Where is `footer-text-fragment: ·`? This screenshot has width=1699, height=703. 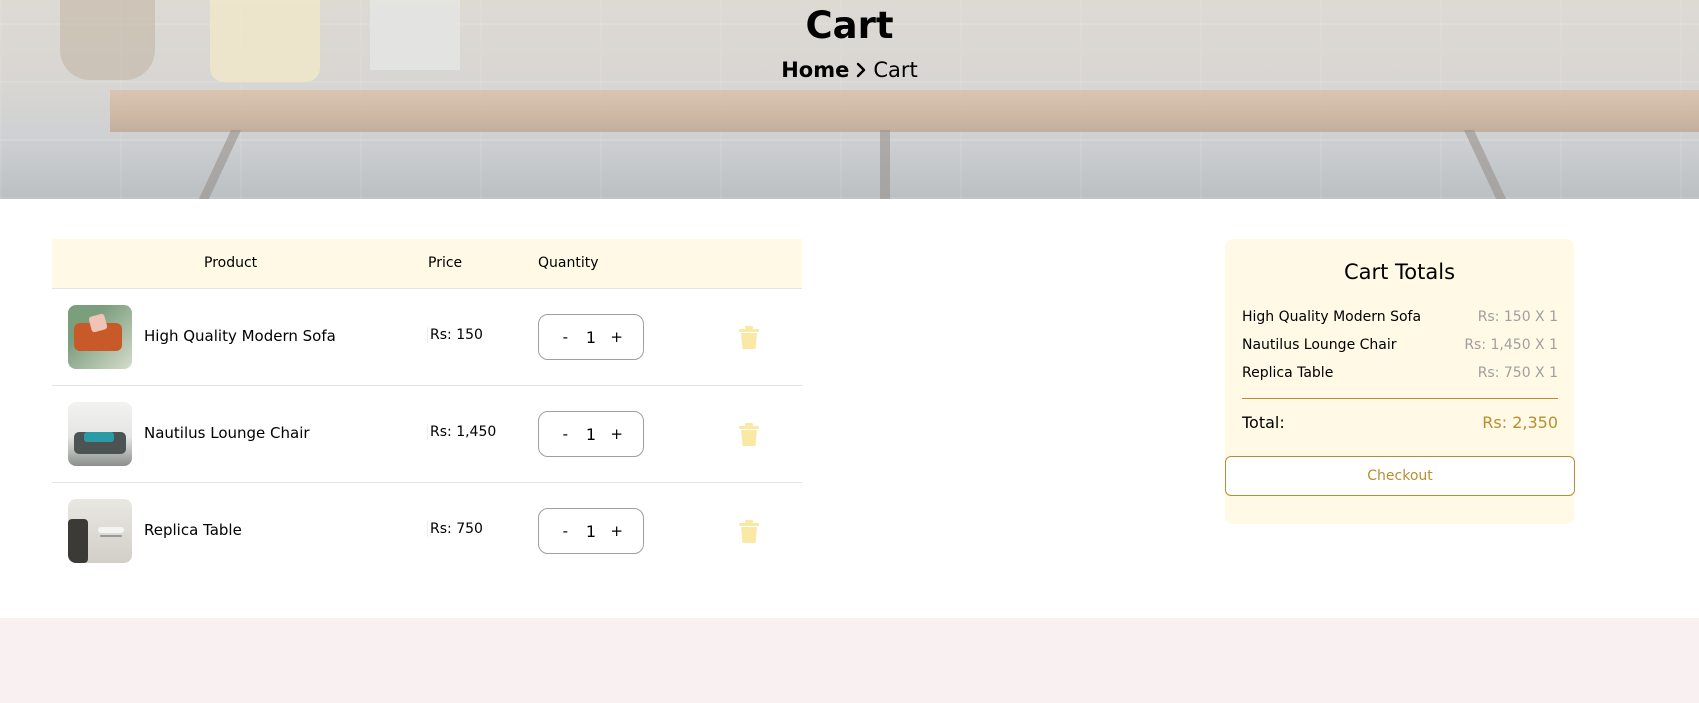
footer-text-fragment: · is located at coordinates (182, 699).